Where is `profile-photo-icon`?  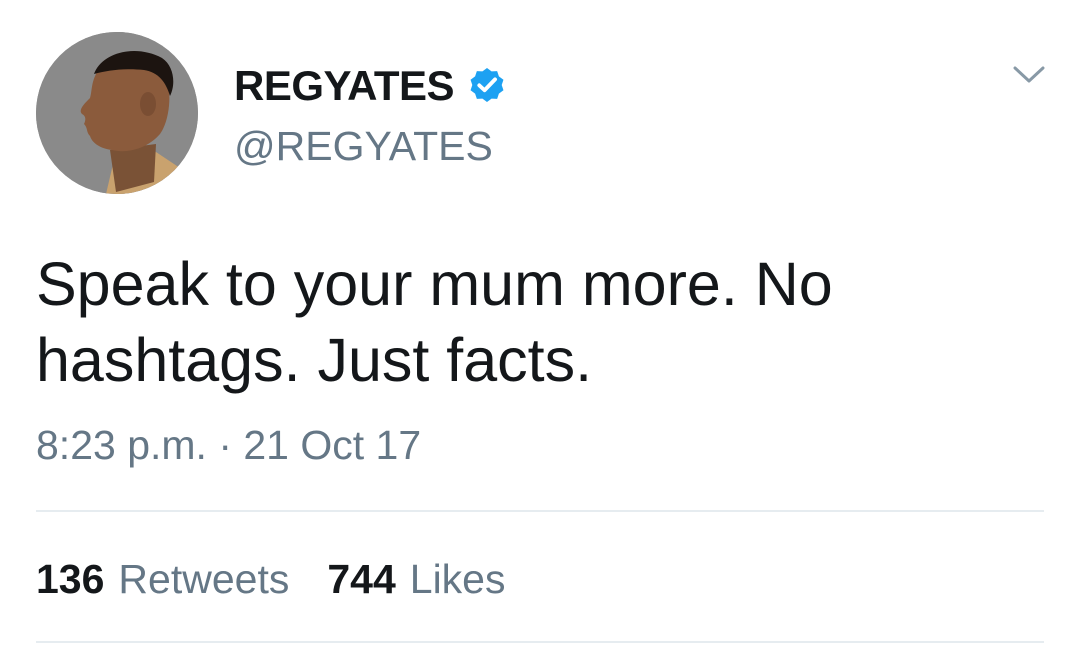
profile-photo-icon is located at coordinates (117, 113).